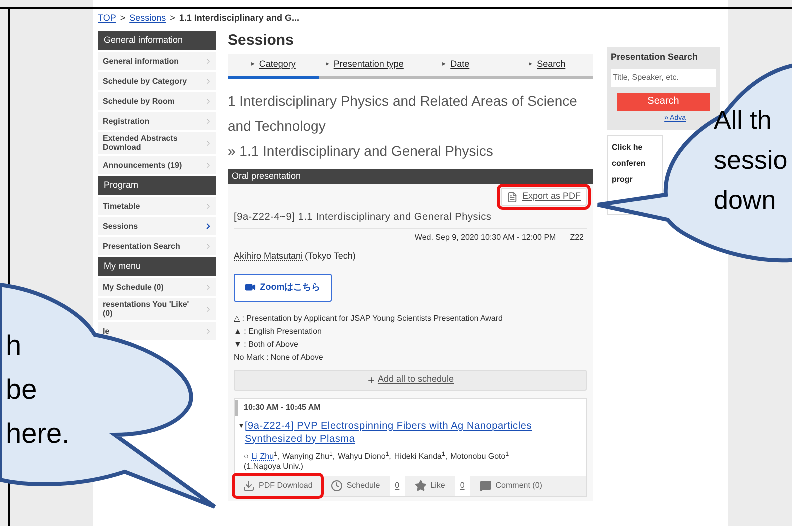  I want to click on pdf-download-button: PDF Download, so click(278, 486).